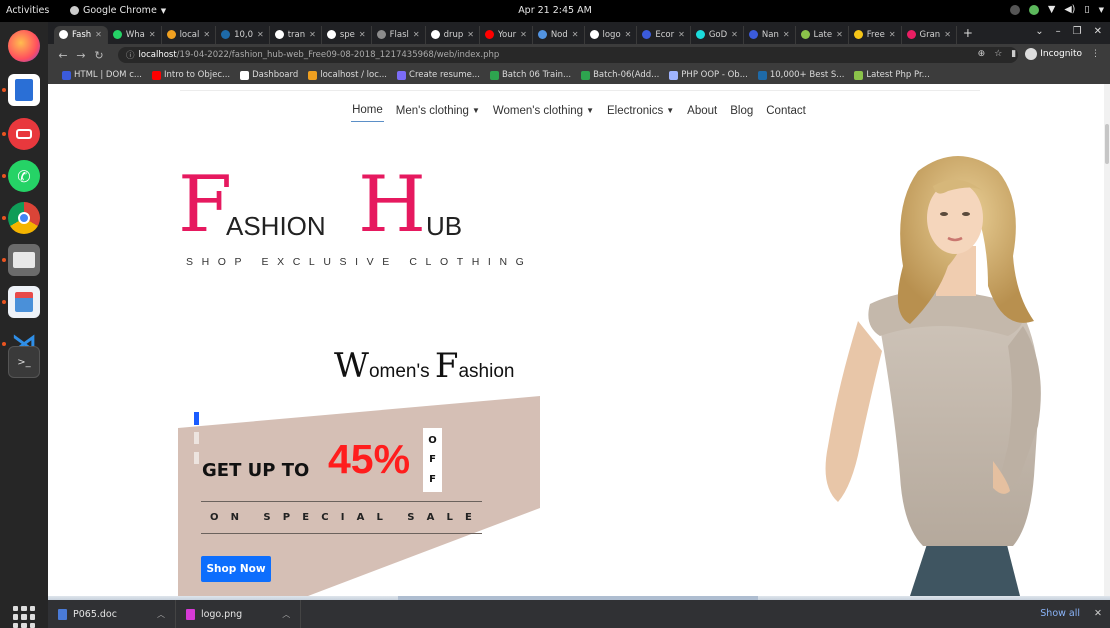 The height and width of the screenshot is (628, 1110). What do you see at coordinates (24, 302) in the screenshot?
I see `report-app-icon` at bounding box center [24, 302].